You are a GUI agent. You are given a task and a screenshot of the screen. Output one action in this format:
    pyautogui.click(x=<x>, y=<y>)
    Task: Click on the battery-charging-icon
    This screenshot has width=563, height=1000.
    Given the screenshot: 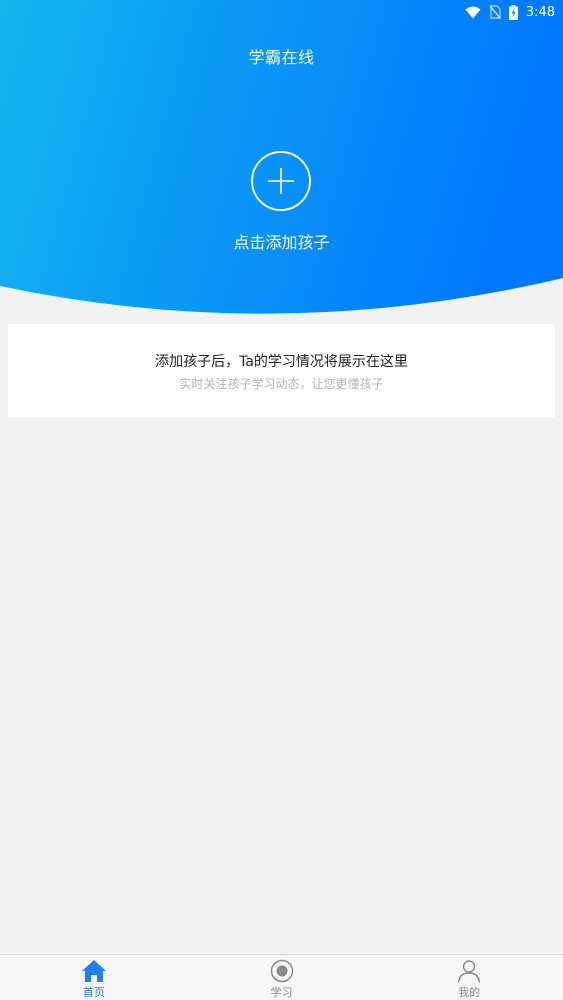 What is the action you would take?
    pyautogui.click(x=513, y=12)
    